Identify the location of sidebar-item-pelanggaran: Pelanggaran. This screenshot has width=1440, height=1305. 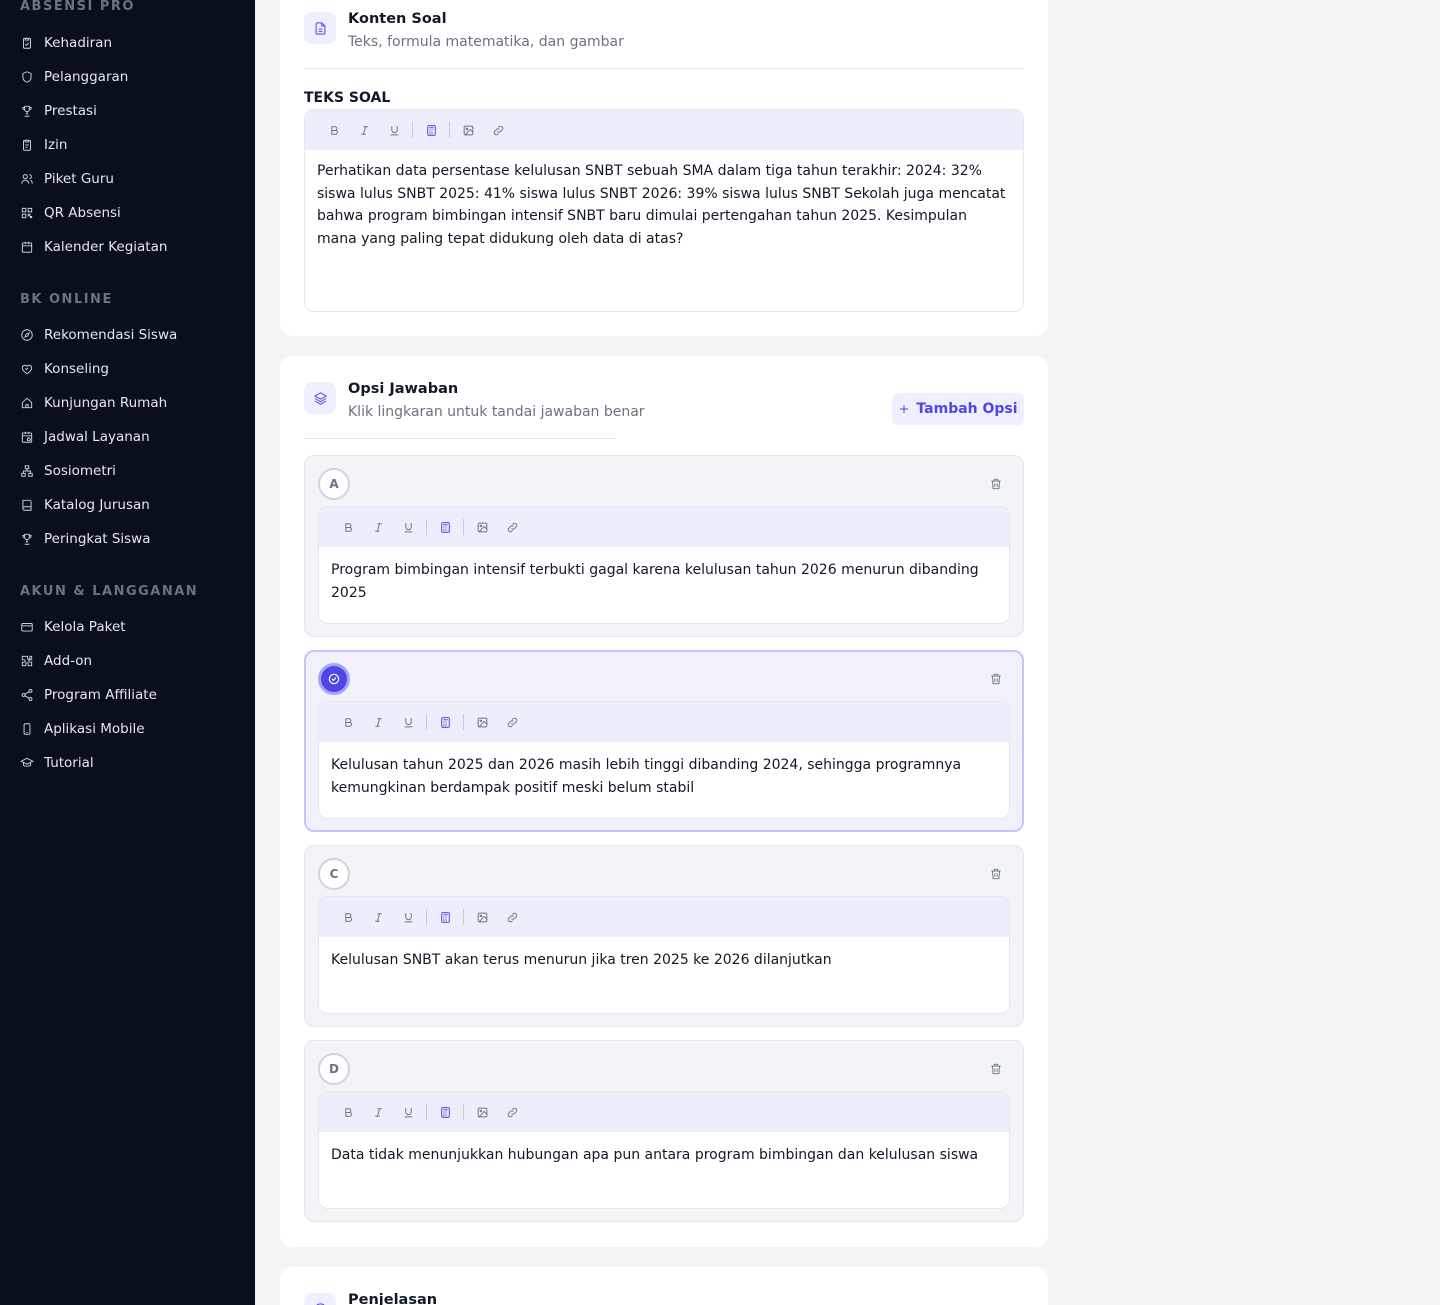
(74, 77).